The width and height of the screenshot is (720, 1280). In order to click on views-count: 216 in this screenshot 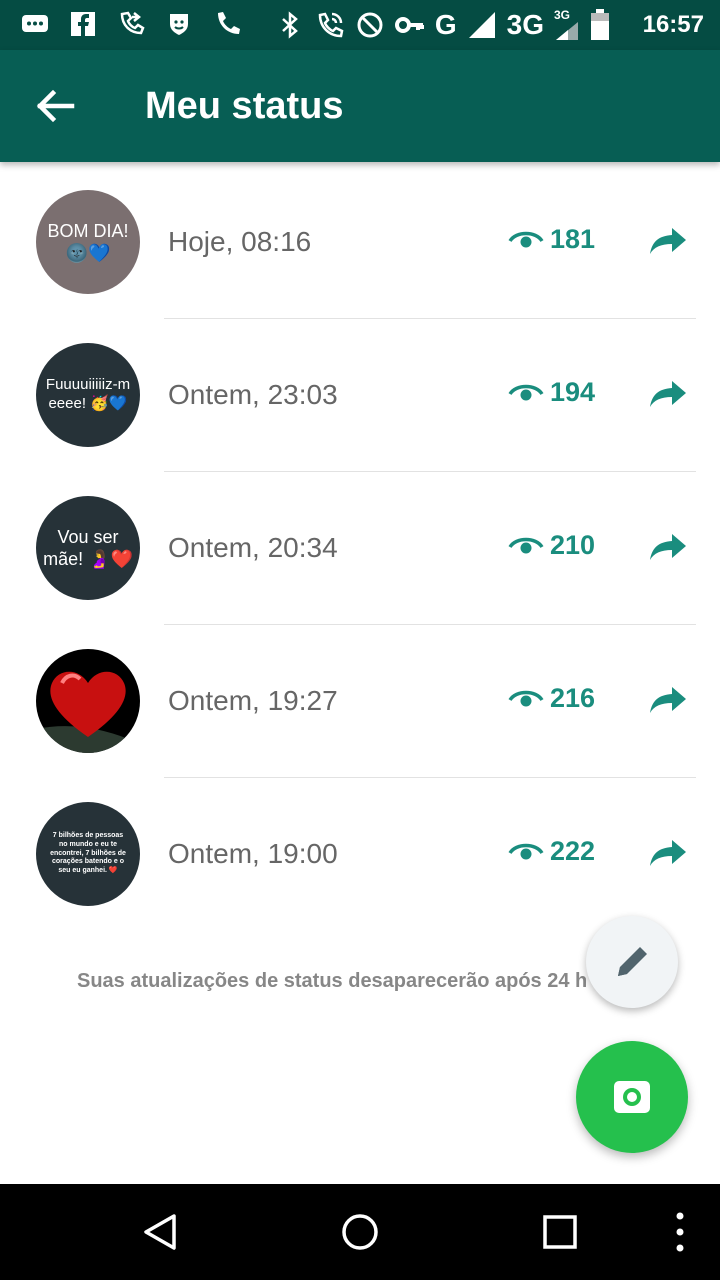, I will do `click(551, 698)`.